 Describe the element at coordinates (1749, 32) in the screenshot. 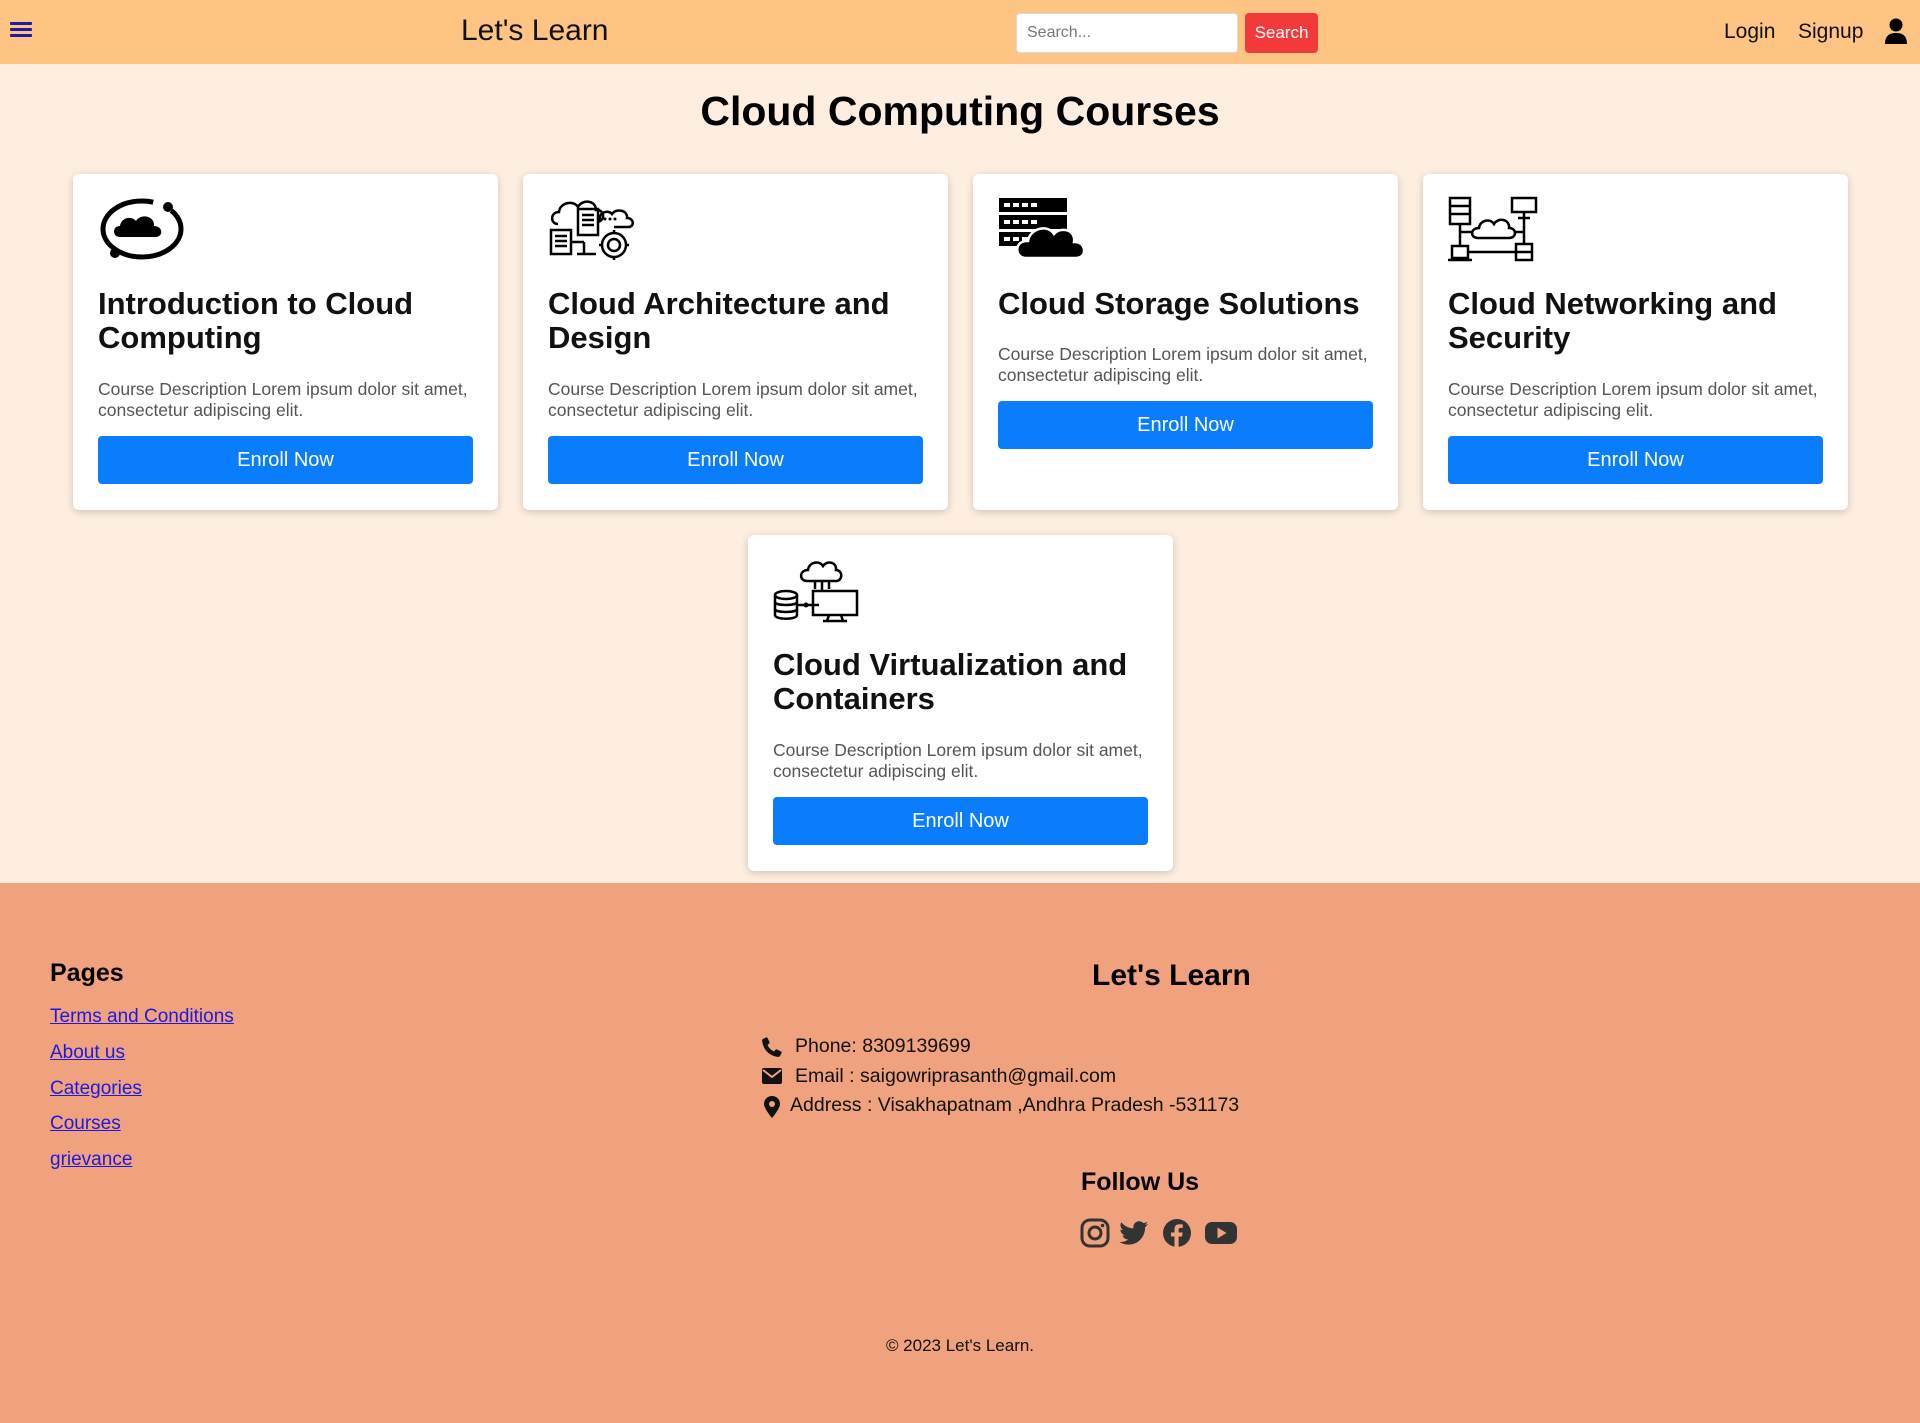

I see `login-link: Login` at that location.